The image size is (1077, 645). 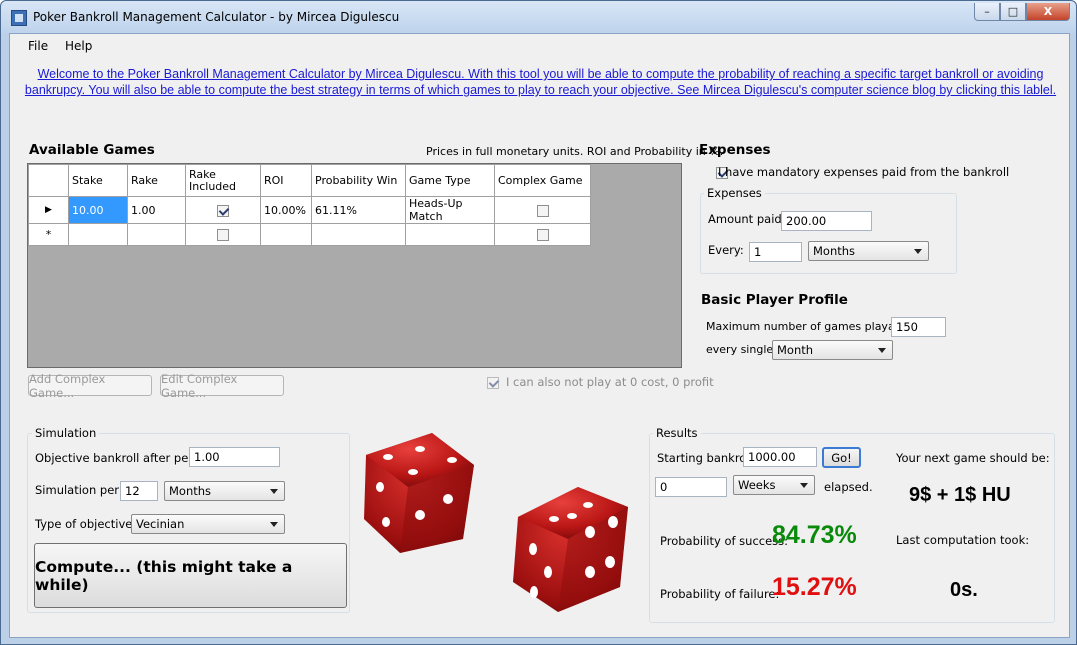 I want to click on starting-bankroll-label: Starting bankroll:, so click(x=707, y=458).